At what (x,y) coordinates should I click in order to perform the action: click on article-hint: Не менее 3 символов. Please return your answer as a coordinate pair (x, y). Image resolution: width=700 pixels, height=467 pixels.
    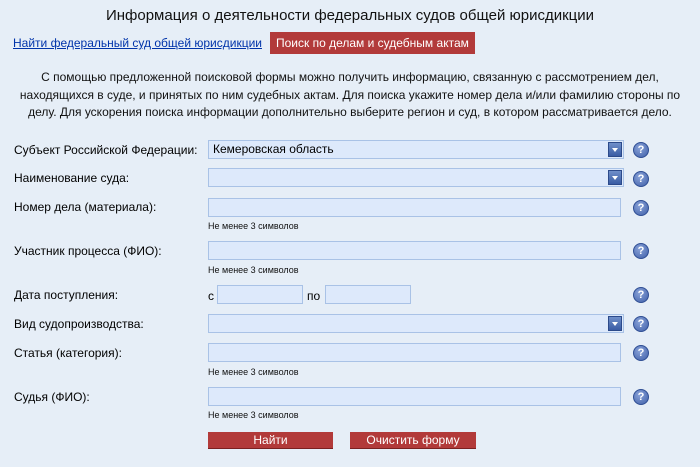
    Looking at the image, I should click on (253, 372).